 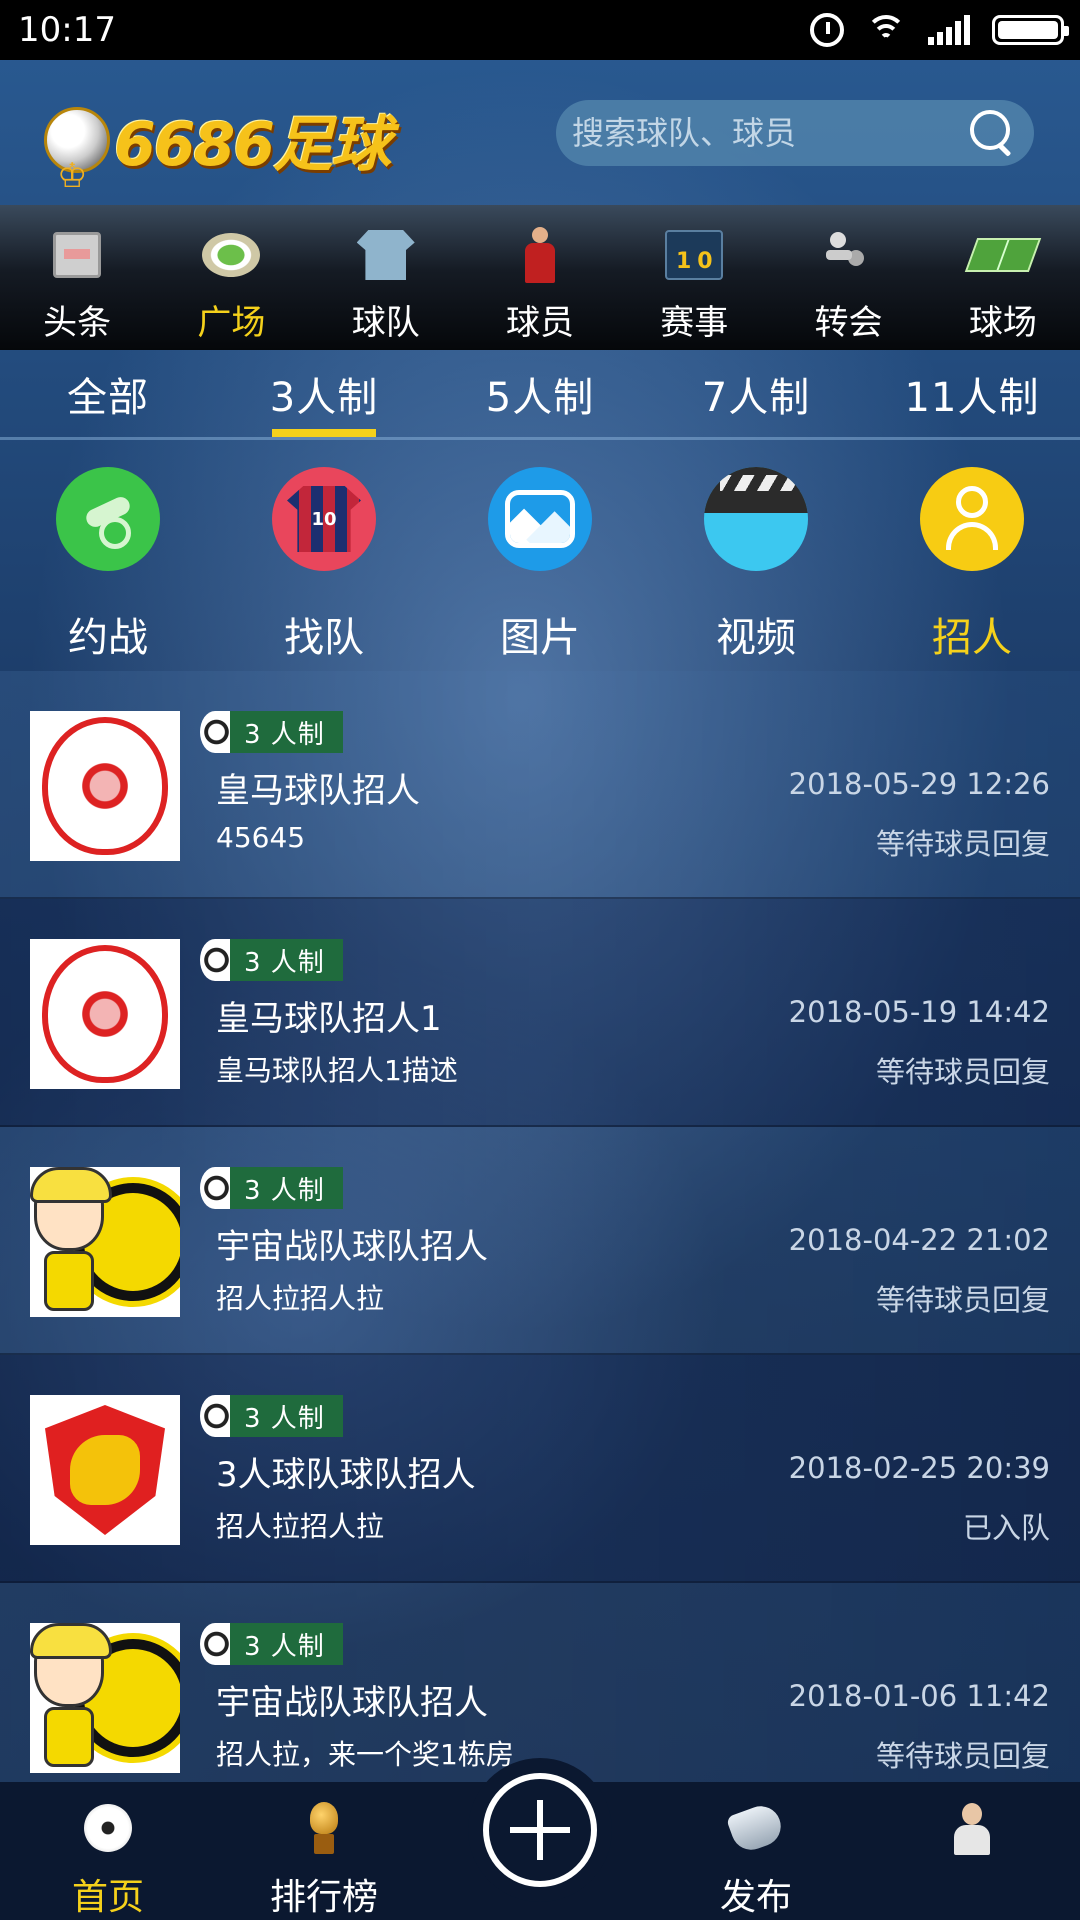 What do you see at coordinates (827, 30) in the screenshot?
I see `alarm-icon` at bounding box center [827, 30].